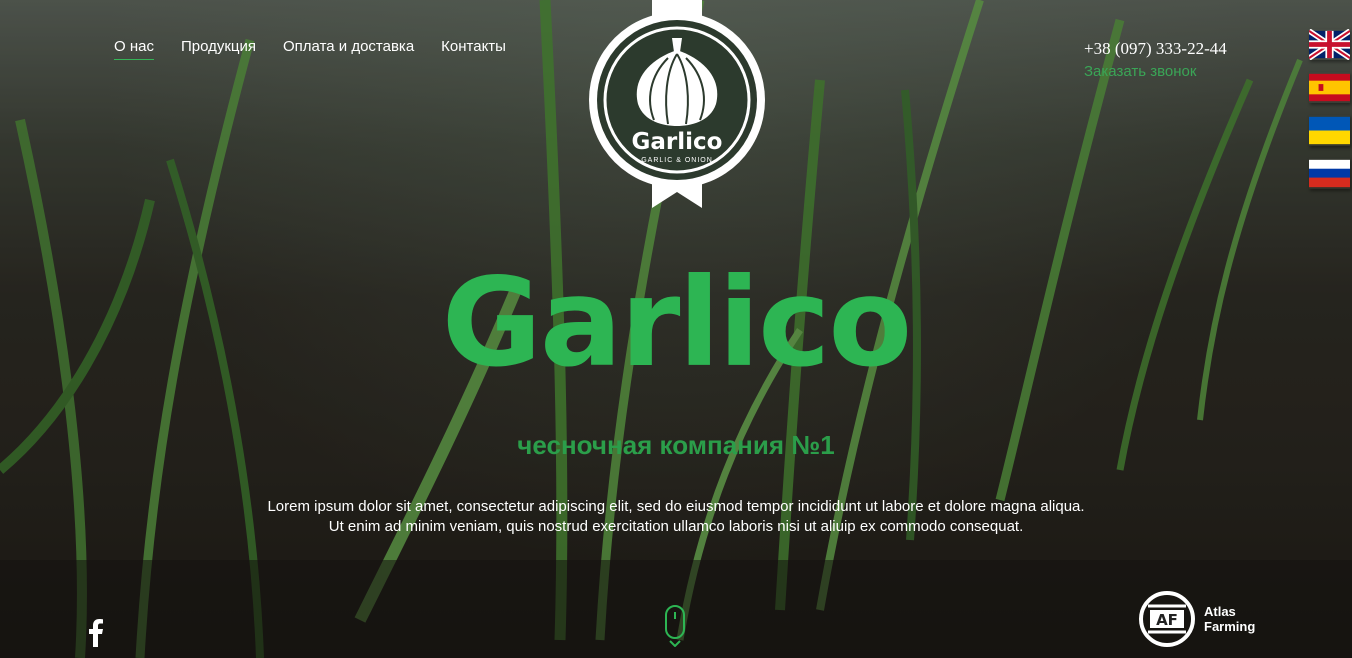 The width and height of the screenshot is (1352, 658). I want to click on phone-number: +38 (097) 333-22-44, so click(1155, 49).